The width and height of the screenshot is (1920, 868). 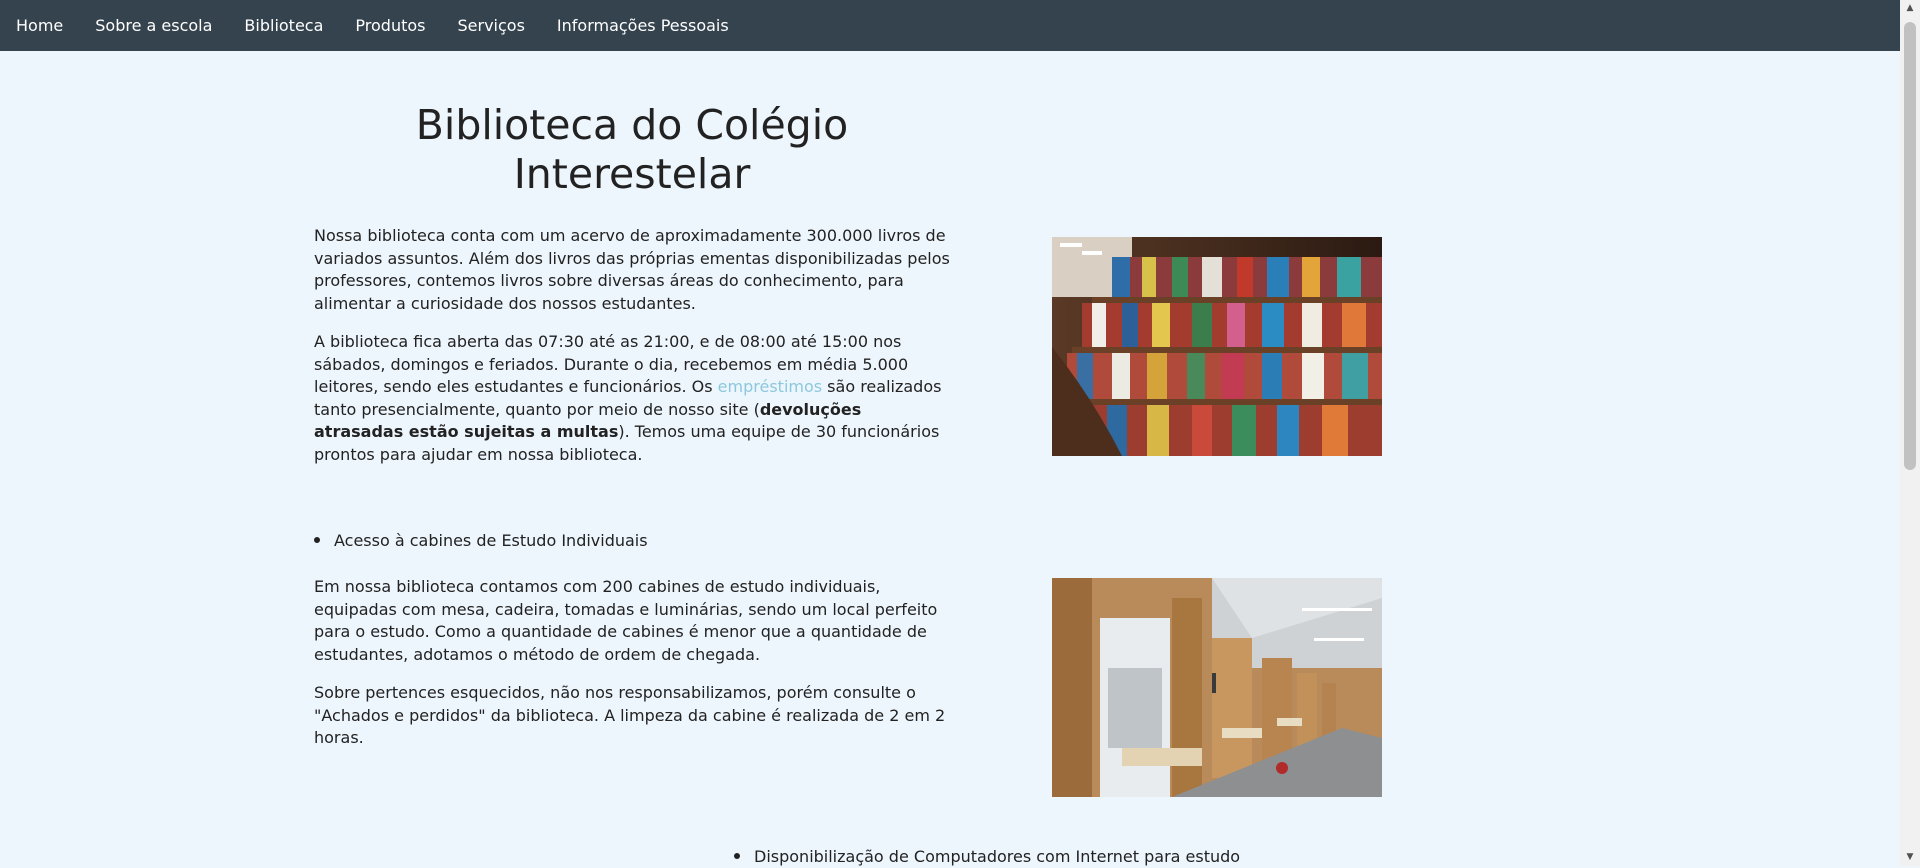 I want to click on scroll-up-arrow-icon: ▲, so click(x=1910, y=8).